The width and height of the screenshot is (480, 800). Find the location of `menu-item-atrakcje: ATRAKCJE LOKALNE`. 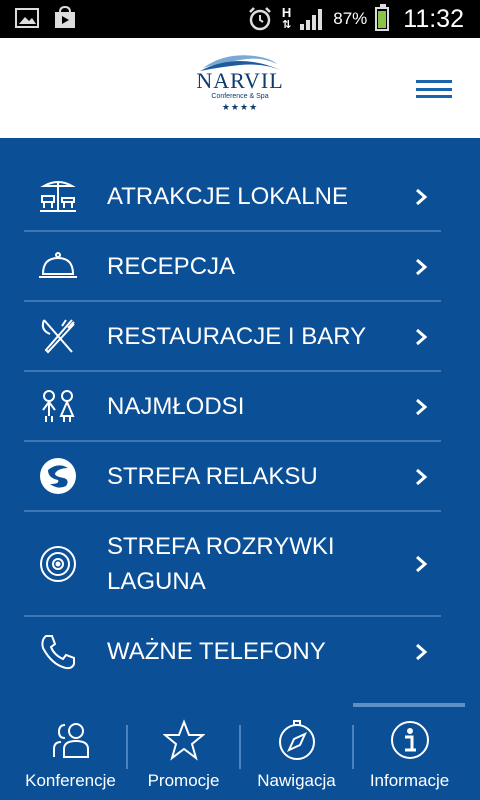

menu-item-atrakcje: ATRAKCJE LOKALNE is located at coordinates (232, 197).